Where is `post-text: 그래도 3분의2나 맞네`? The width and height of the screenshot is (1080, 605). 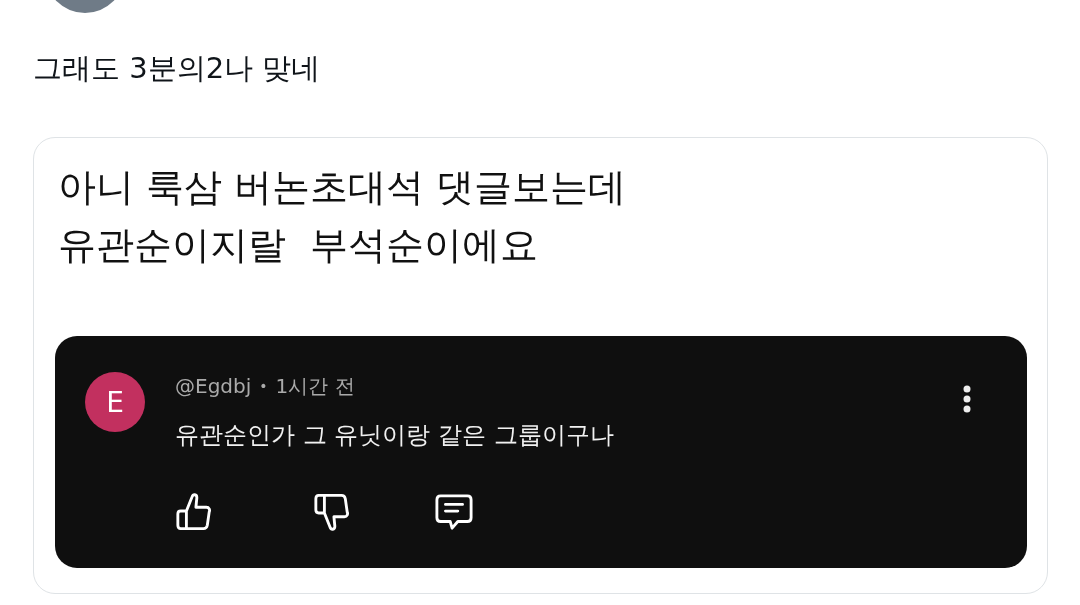
post-text: 그래도 3분의2나 맞네 is located at coordinates (177, 68).